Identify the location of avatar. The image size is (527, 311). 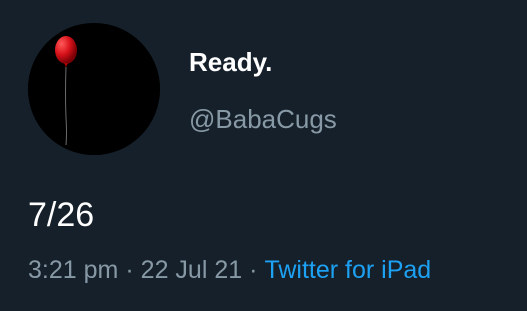
(94, 89).